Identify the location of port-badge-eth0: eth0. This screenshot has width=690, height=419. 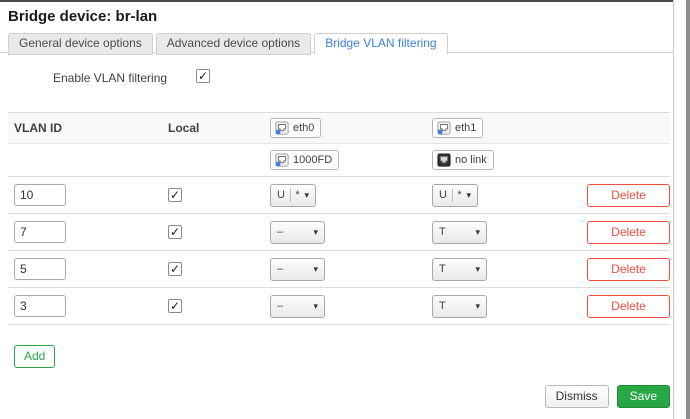
(296, 128).